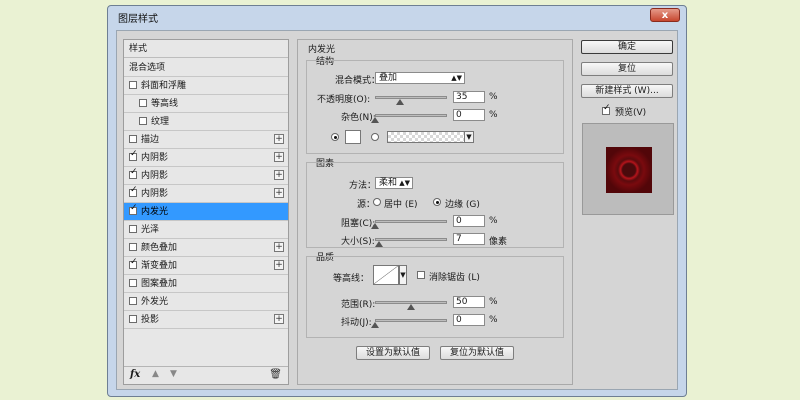 This screenshot has height=400, width=800. Describe the element at coordinates (147, 67) in the screenshot. I see `style-item-label: 混合选项` at that location.